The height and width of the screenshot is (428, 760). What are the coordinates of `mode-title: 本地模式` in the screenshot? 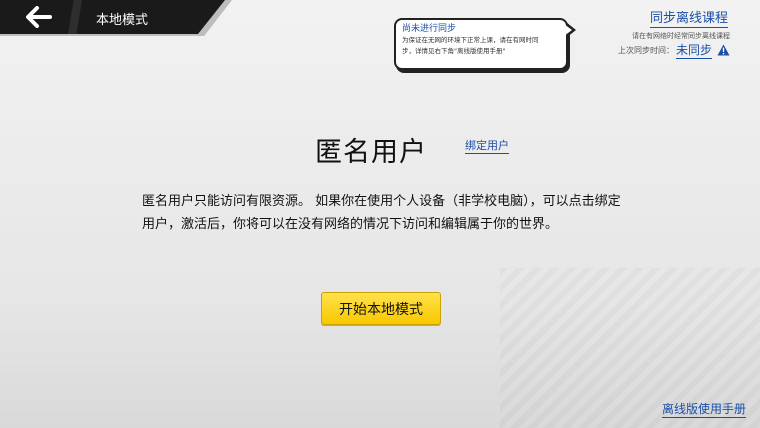 It's located at (122, 20).